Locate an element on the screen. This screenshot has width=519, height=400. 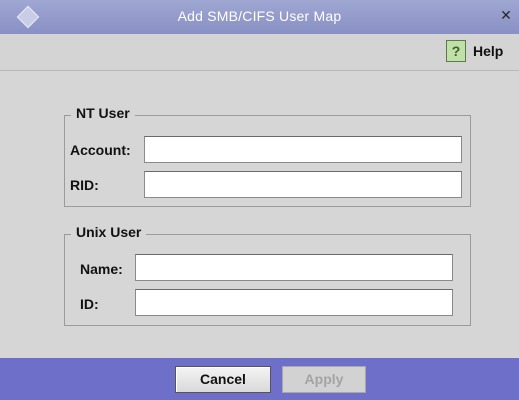
button-bar: Cancel Apply is located at coordinates (259, 379).